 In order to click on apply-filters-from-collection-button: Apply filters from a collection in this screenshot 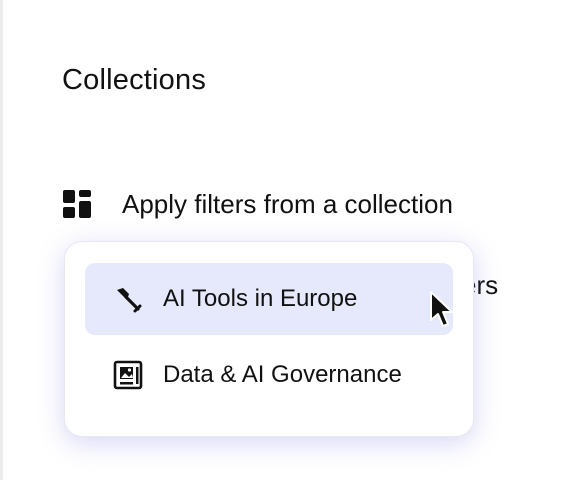, I will do `click(257, 204)`.